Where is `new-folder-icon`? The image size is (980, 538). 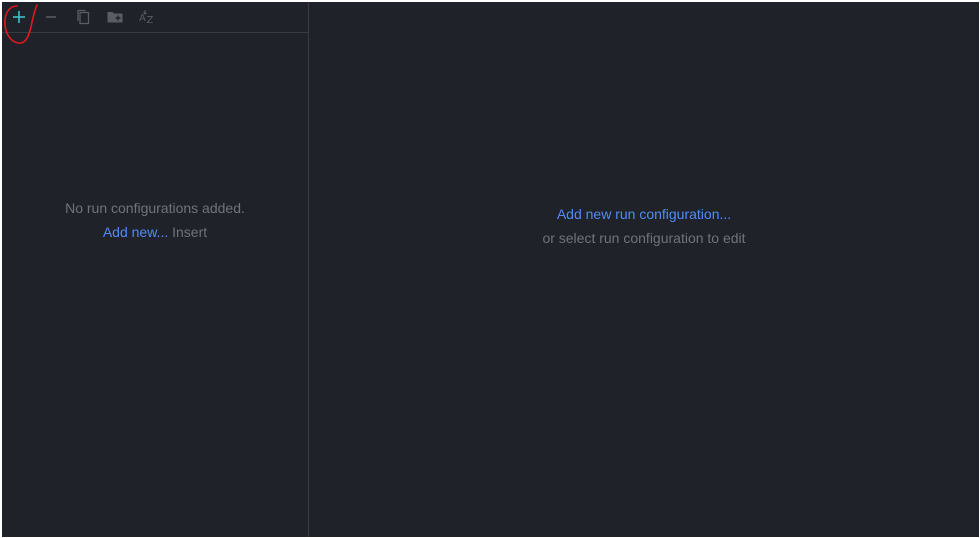
new-folder-icon is located at coordinates (115, 17).